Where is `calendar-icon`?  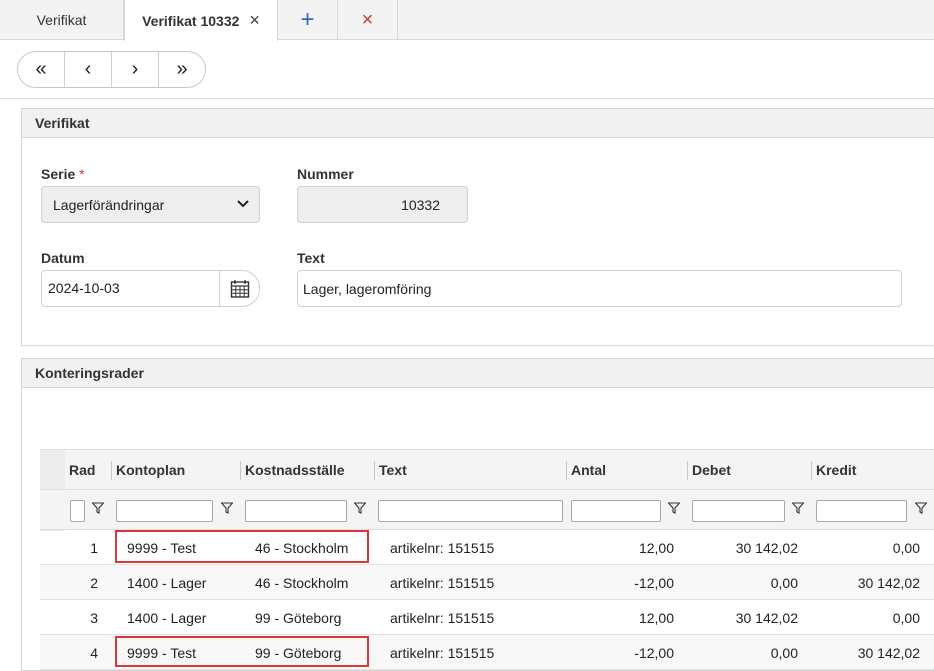
calendar-icon is located at coordinates (239, 288).